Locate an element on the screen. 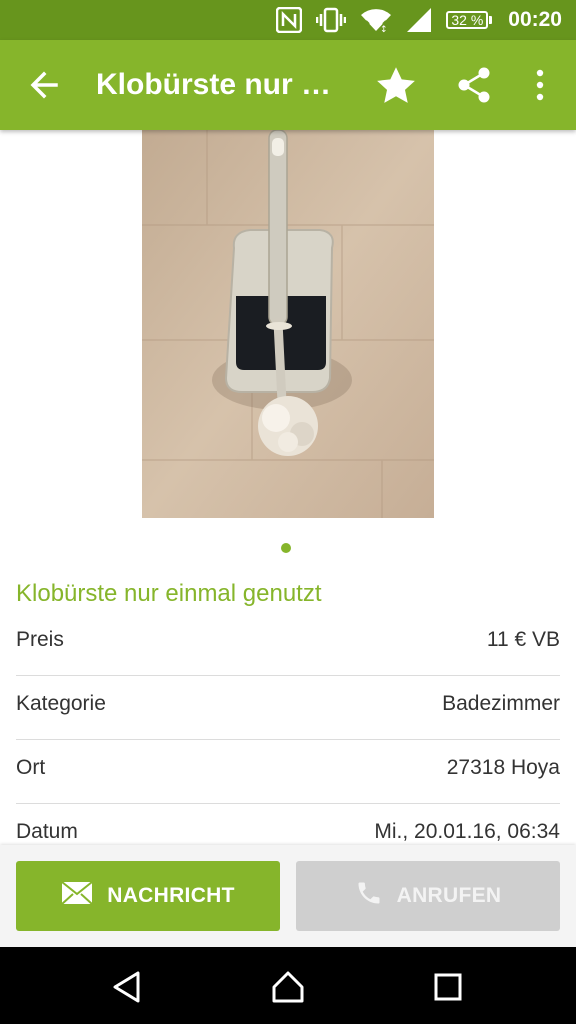 Image resolution: width=576 pixels, height=1024 pixels. detail-row-price: Preis 11 € VB is located at coordinates (288, 644).